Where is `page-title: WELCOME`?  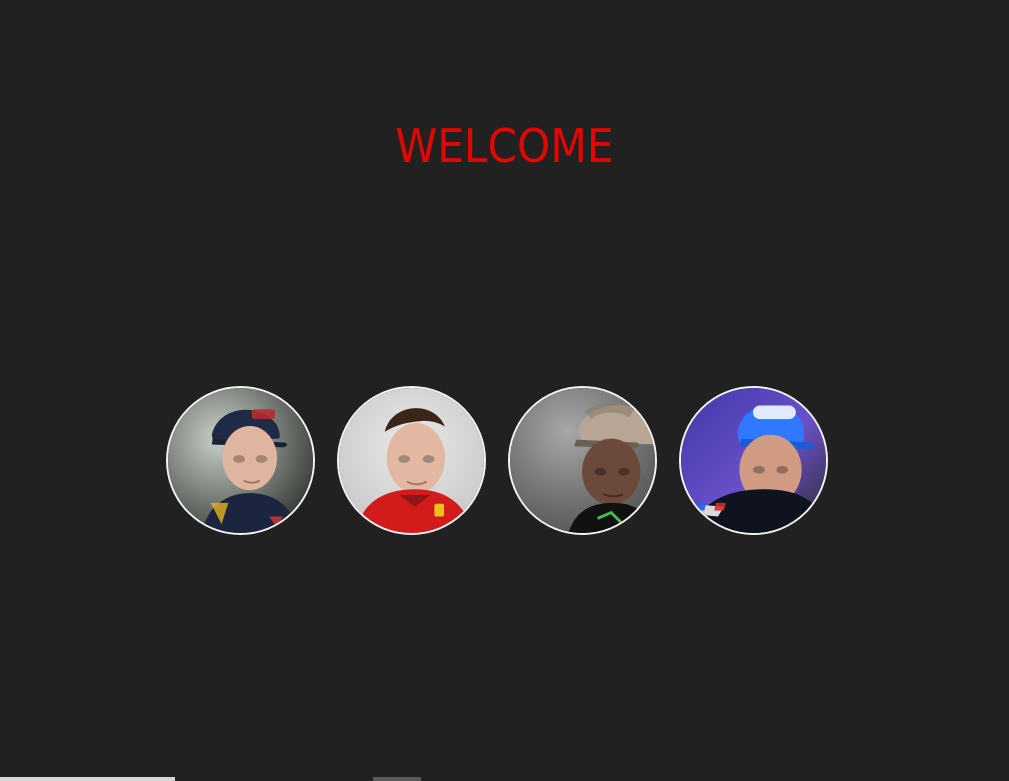
page-title: WELCOME is located at coordinates (504, 146).